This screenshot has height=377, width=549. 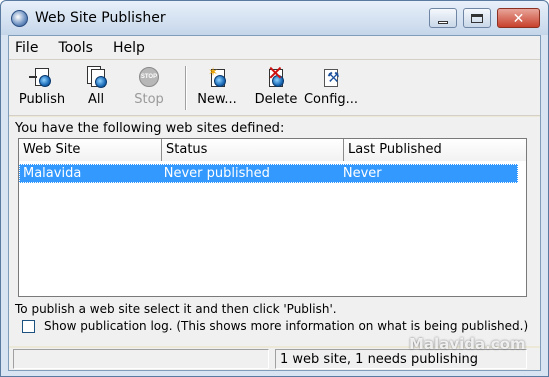 I want to click on table-row: Malavida Never published Never, so click(x=268, y=173).